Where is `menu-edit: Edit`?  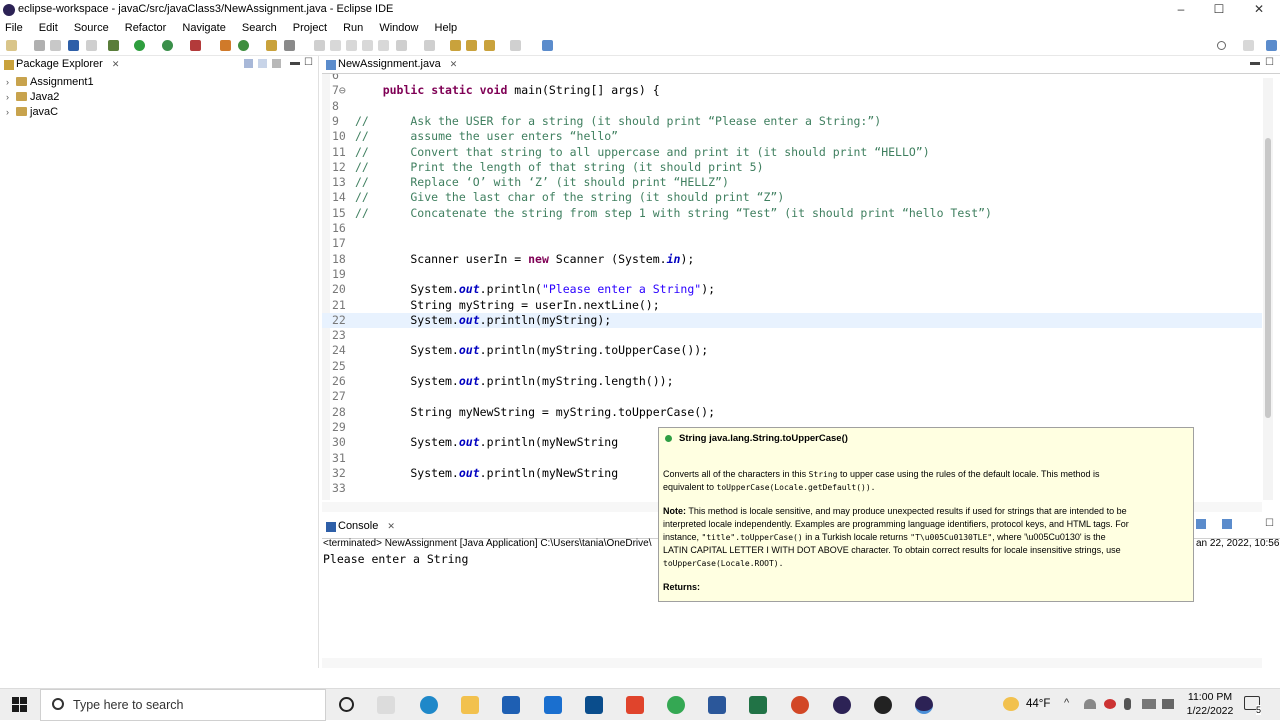 menu-edit: Edit is located at coordinates (48, 27).